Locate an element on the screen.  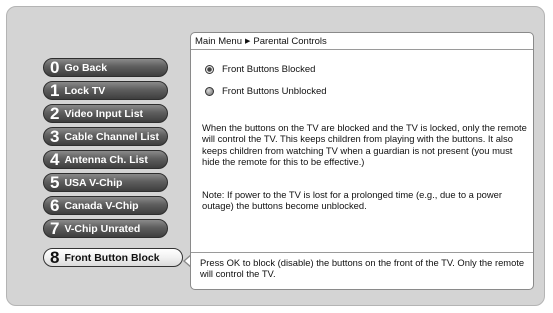
breadcrumb-arrow-icon: ▶ is located at coordinates (248, 41).